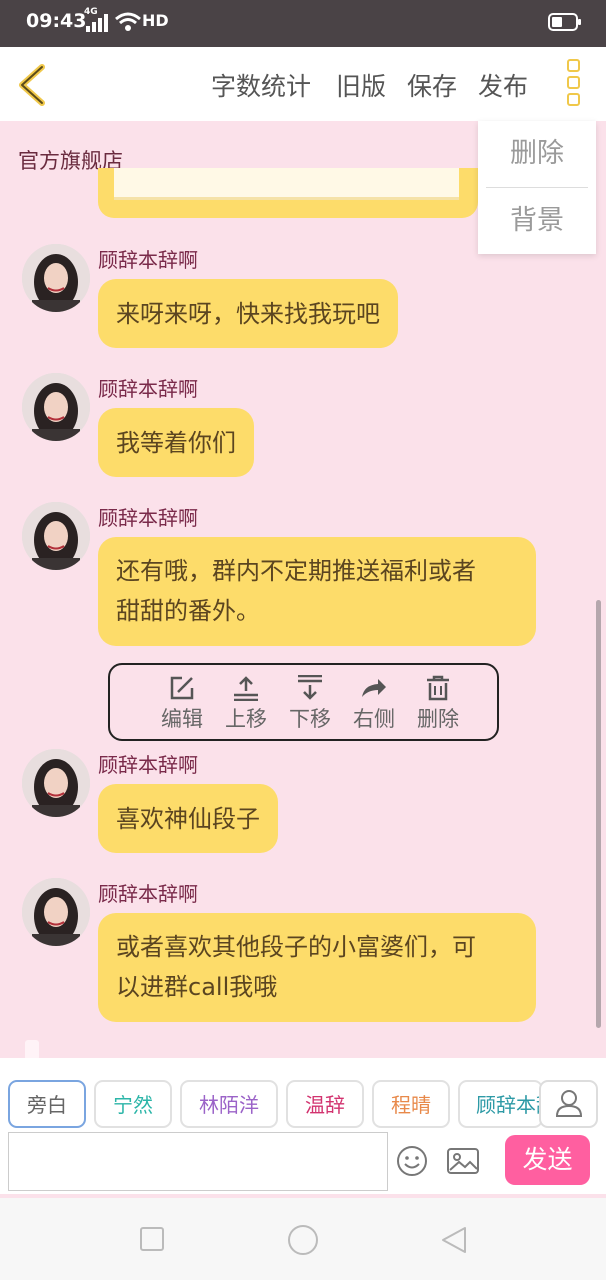  Describe the element at coordinates (152, 1239) in the screenshot. I see `recent-apps-icon` at that location.